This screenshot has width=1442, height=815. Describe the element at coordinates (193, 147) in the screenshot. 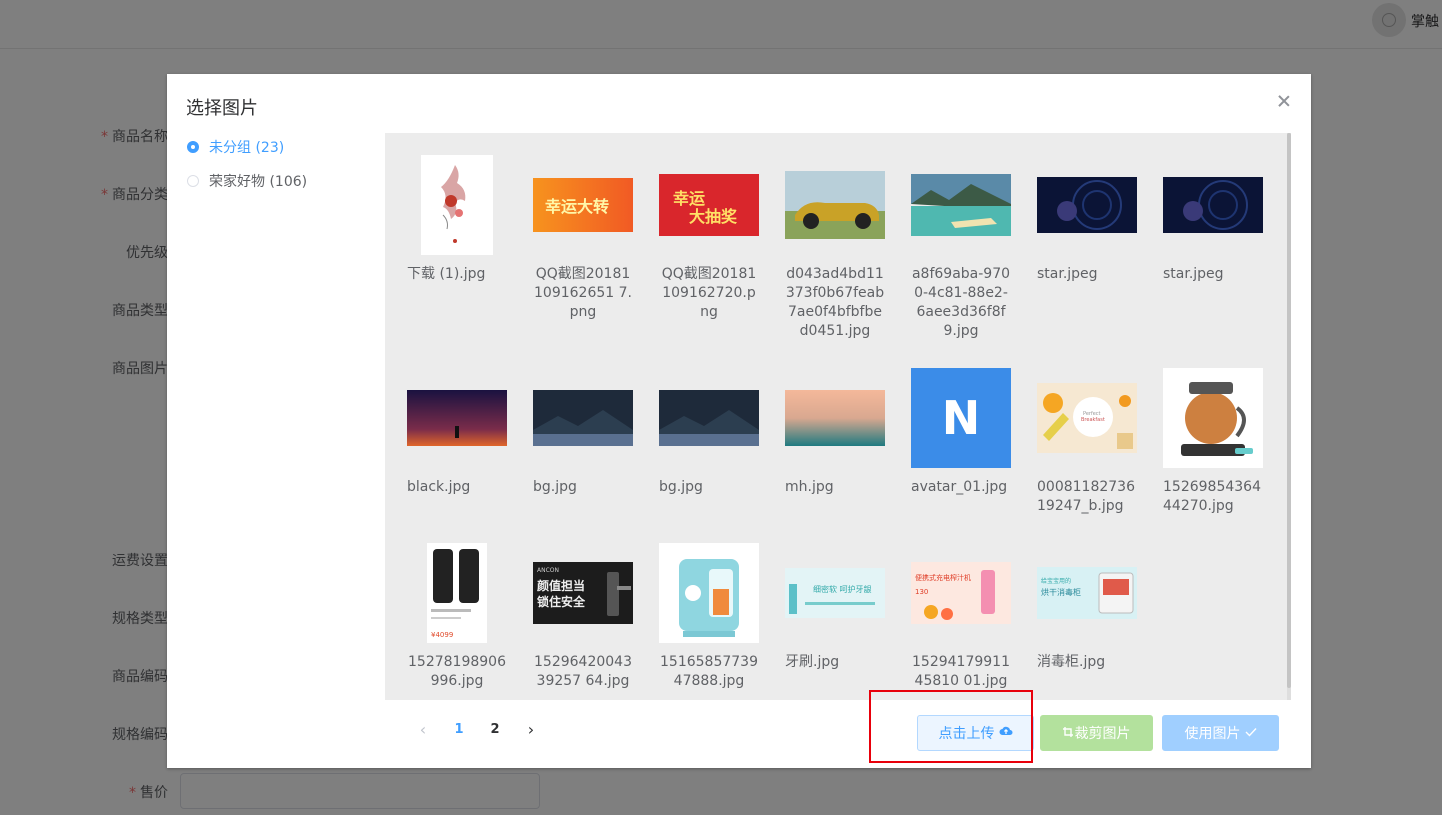

I see `radio-checked-icon` at that location.